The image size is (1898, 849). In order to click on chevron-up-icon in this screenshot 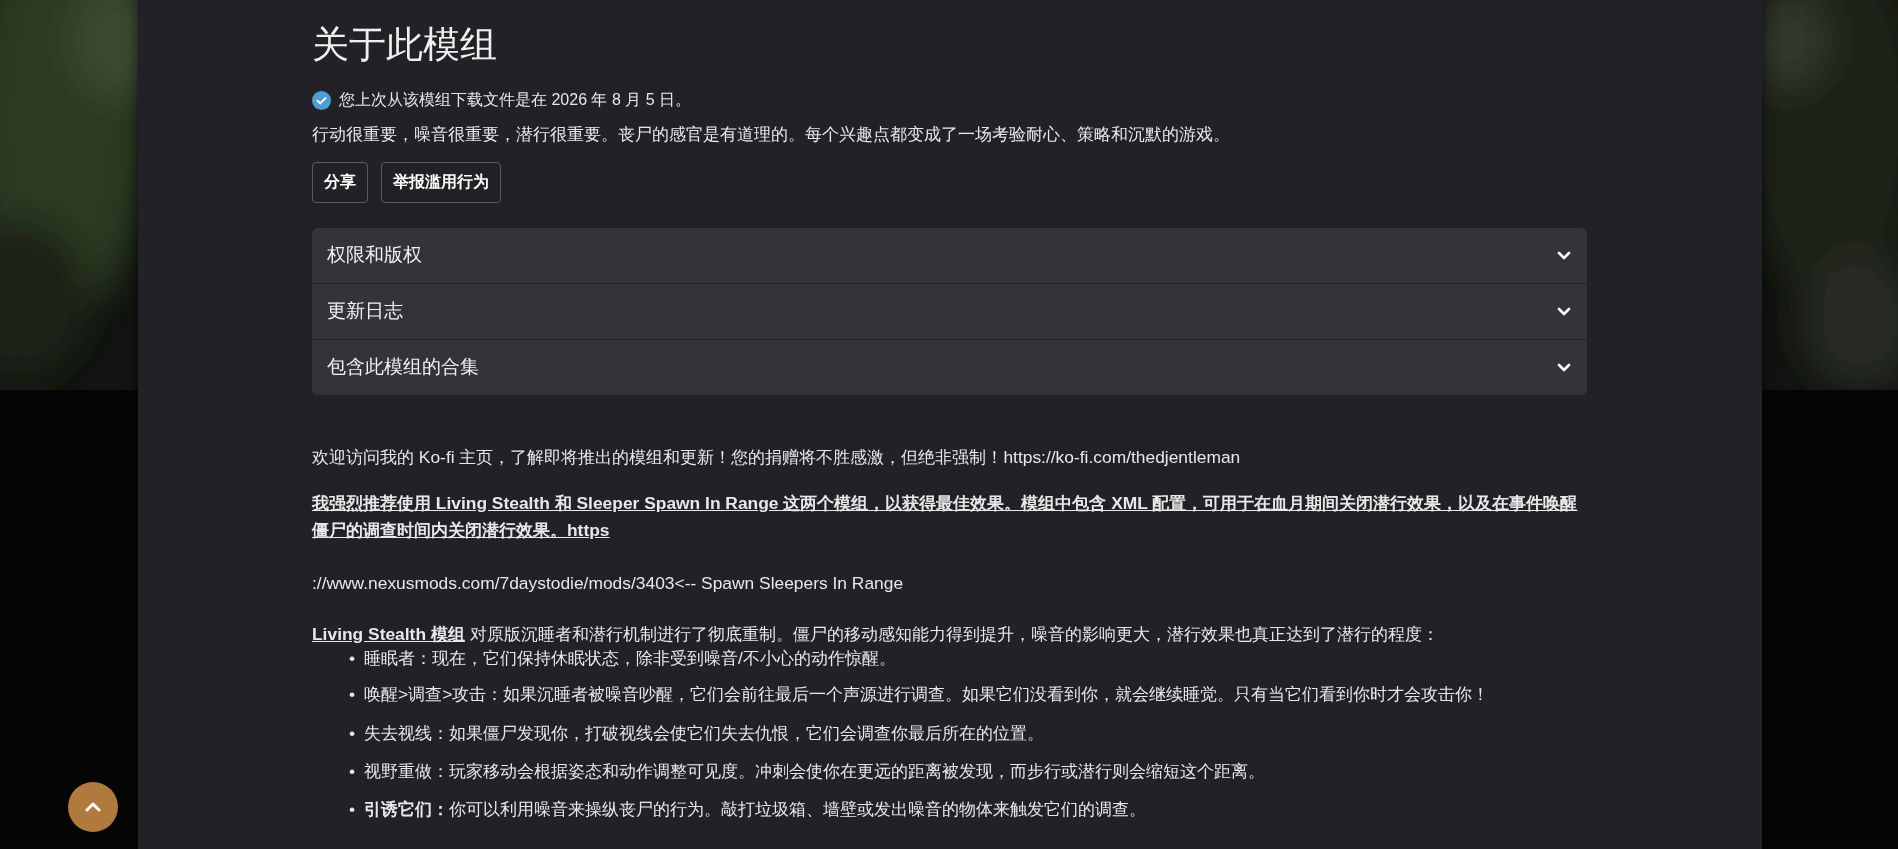, I will do `click(93, 807)`.